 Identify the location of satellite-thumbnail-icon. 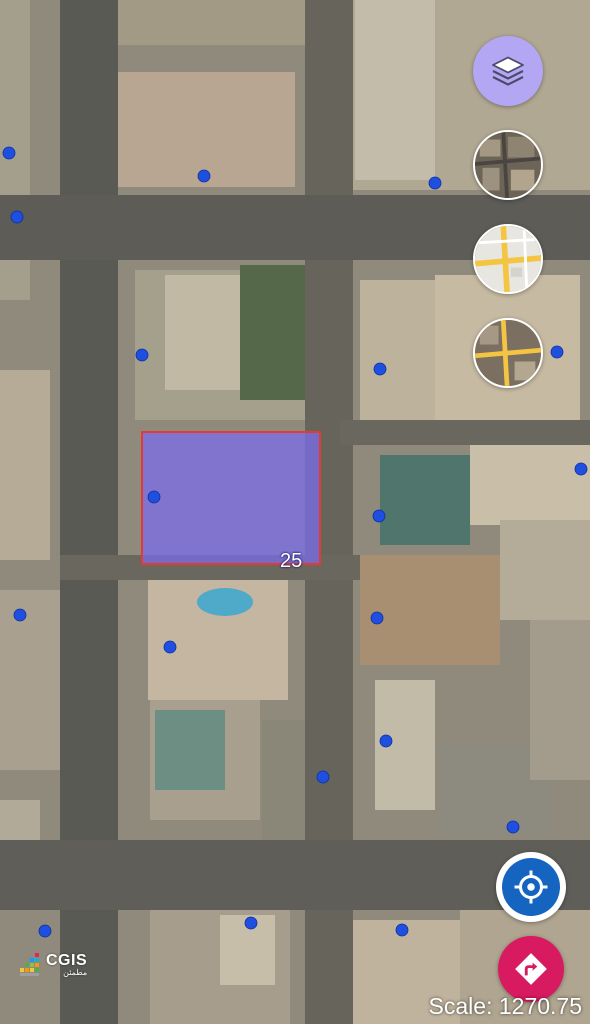
(508, 165).